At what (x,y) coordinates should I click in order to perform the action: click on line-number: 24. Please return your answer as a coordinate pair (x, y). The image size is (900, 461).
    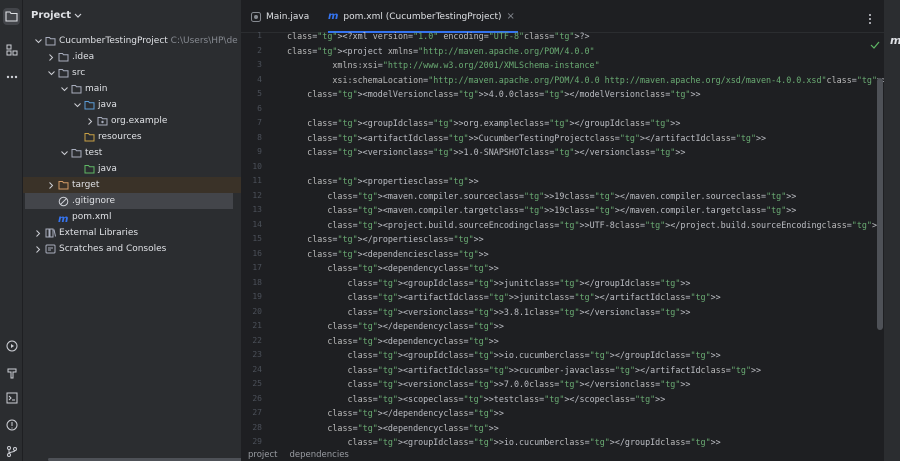
    Looking at the image, I should click on (257, 369).